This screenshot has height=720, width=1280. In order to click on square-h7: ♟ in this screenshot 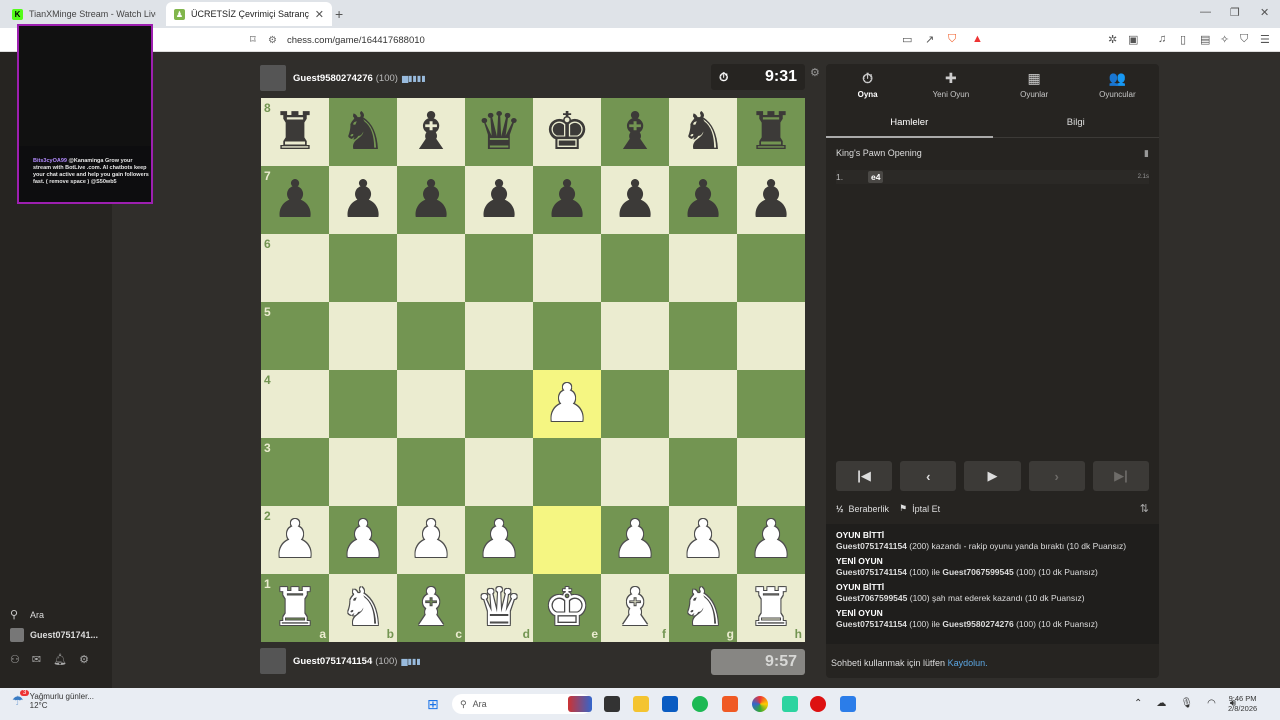, I will do `click(771, 200)`.